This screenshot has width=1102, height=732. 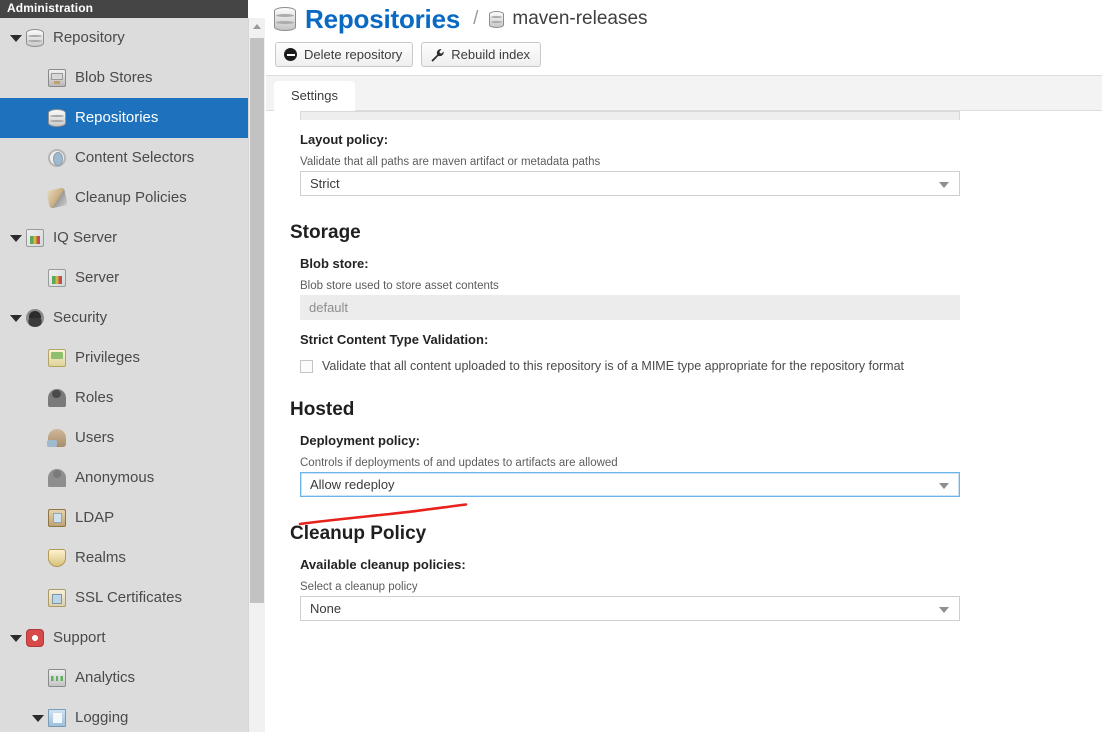 What do you see at coordinates (85, 237) in the screenshot?
I see `sidebar-item-label: IQ Server` at bounding box center [85, 237].